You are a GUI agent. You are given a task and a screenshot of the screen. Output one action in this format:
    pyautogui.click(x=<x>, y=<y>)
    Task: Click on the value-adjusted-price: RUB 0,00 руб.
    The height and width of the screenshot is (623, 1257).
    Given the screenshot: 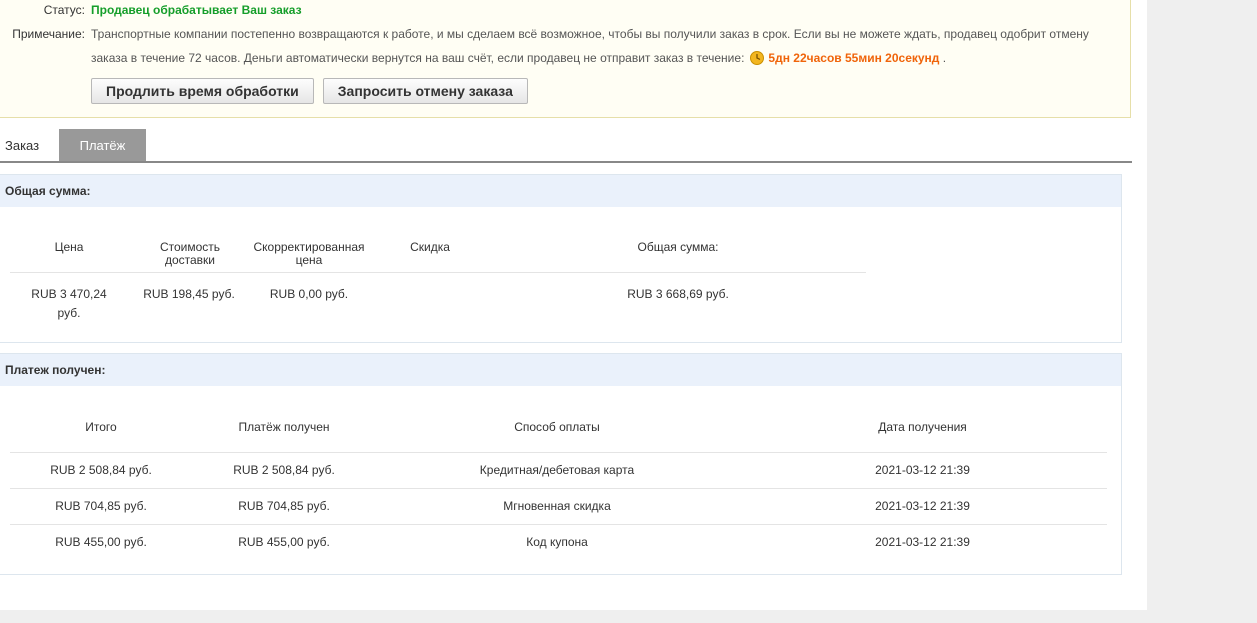 What is the action you would take?
    pyautogui.click(x=309, y=294)
    